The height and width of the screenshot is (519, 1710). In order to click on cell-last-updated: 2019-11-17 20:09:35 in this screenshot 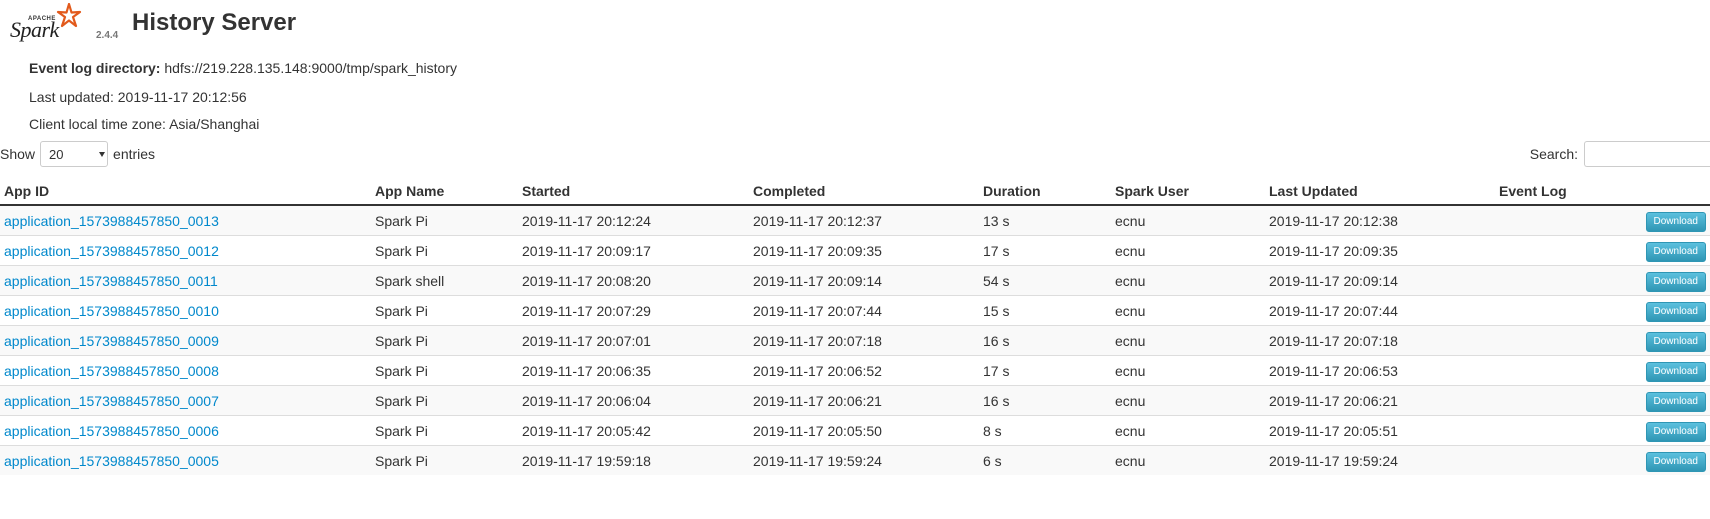, I will do `click(1380, 250)`.